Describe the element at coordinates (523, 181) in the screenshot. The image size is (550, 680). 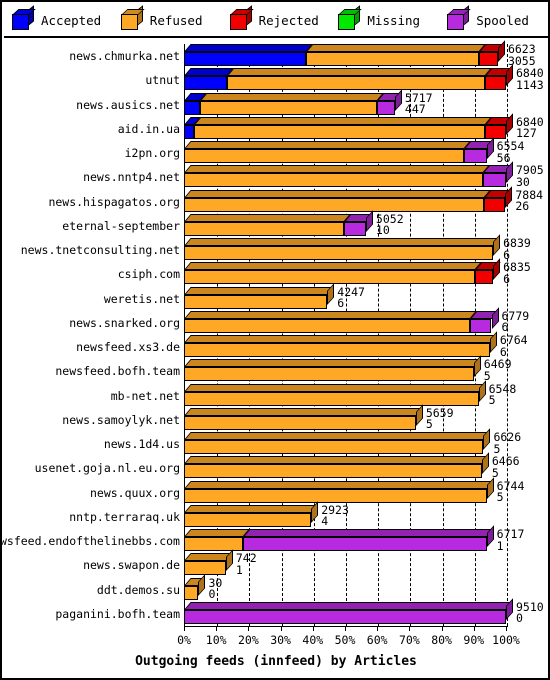
I see `bar-secondary-value: 30` at that location.